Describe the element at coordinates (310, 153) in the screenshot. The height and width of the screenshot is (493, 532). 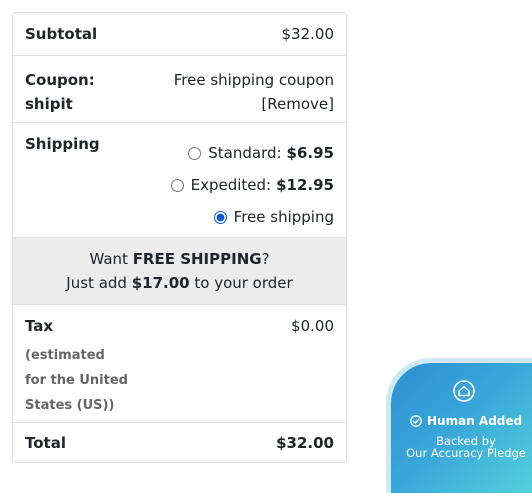
I see `shipping-option-price: $6.95` at that location.